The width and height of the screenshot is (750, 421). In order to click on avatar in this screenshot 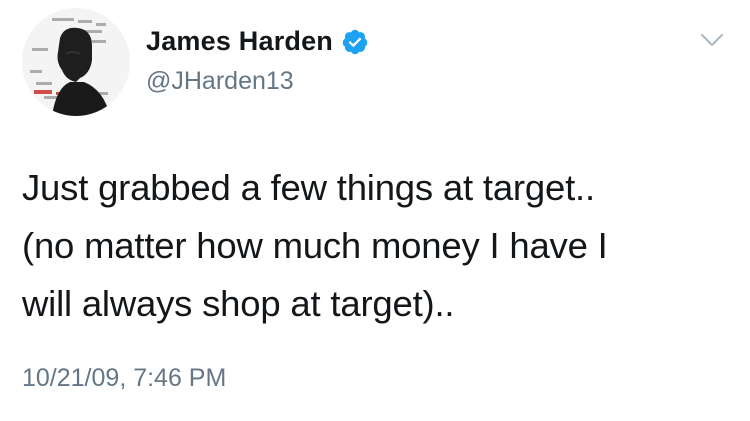, I will do `click(76, 62)`.